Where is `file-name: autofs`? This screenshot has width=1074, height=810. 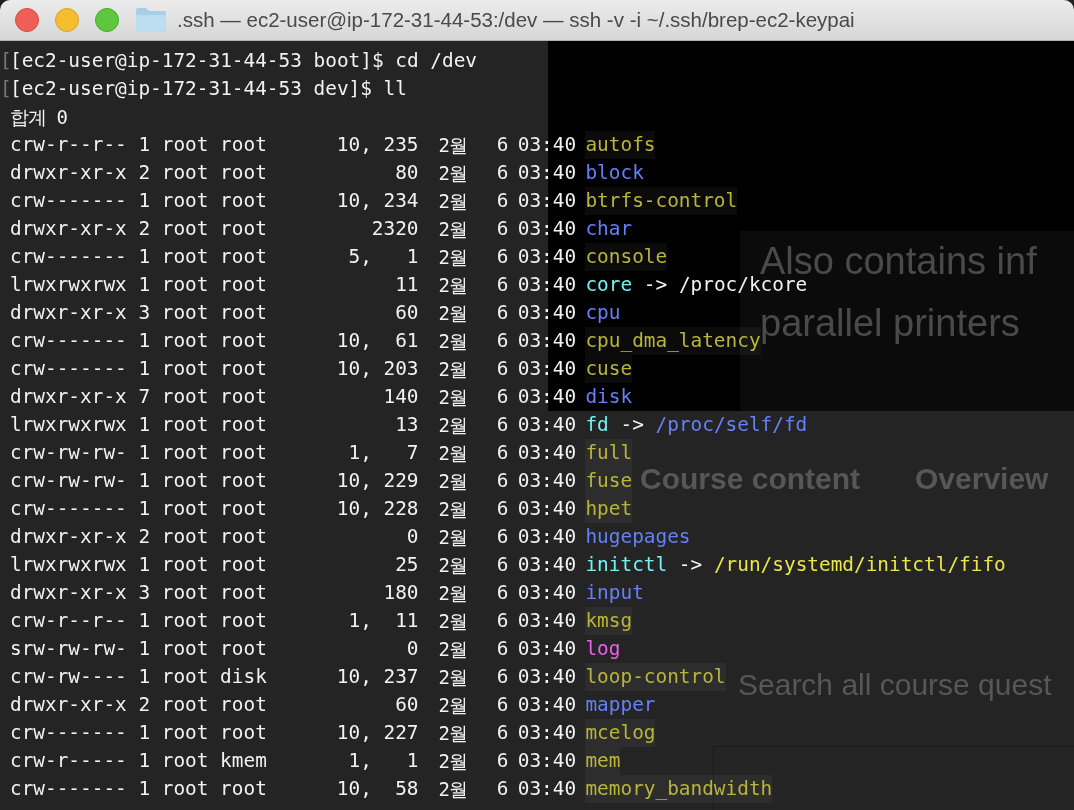 file-name: autofs is located at coordinates (620, 145).